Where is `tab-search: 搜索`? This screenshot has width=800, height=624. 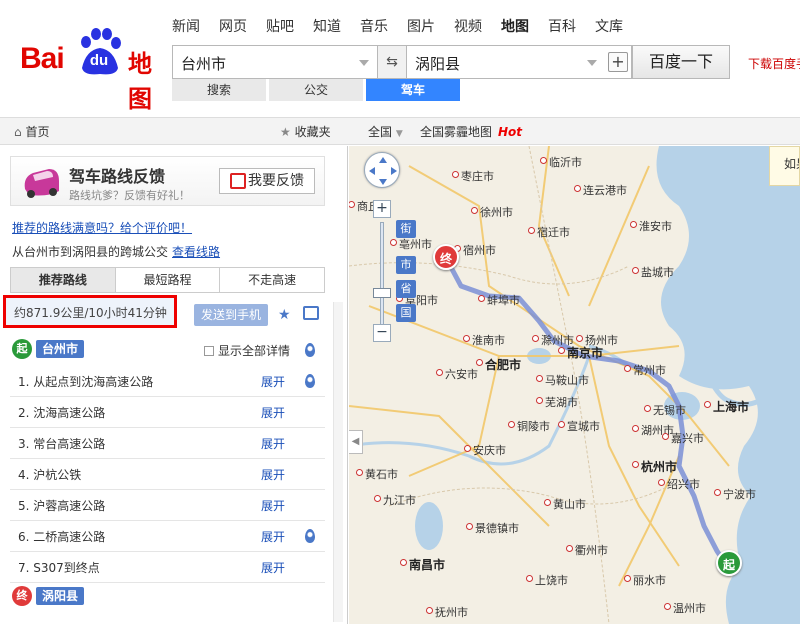
tab-search: 搜索 is located at coordinates (219, 90).